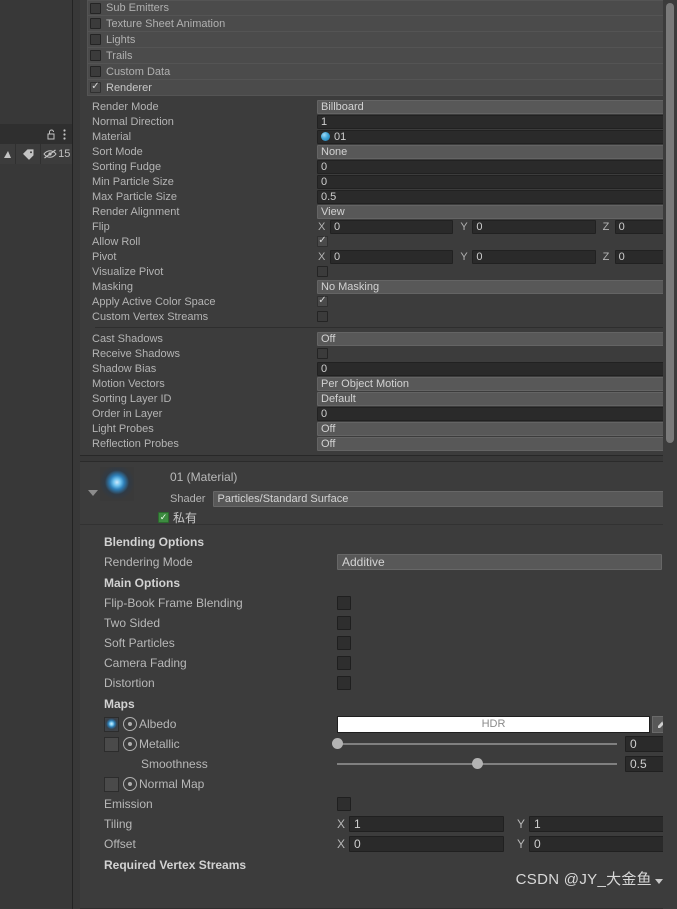 This screenshot has width=677, height=909. Describe the element at coordinates (464, 226) in the screenshot. I see `axis-label-y: Y` at that location.